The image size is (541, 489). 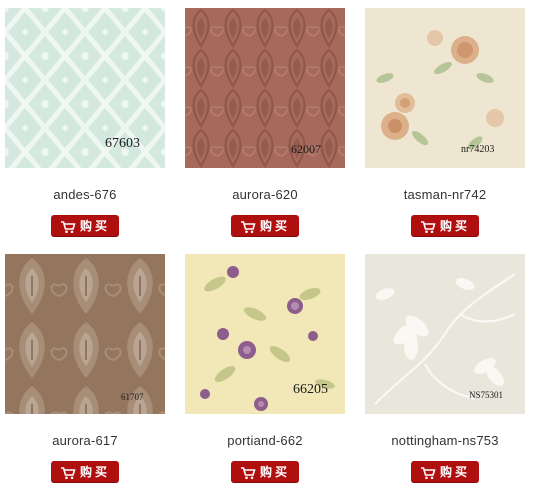 What do you see at coordinates (265, 88) in the screenshot?
I see `wallpaper-swatch: 62007` at bounding box center [265, 88].